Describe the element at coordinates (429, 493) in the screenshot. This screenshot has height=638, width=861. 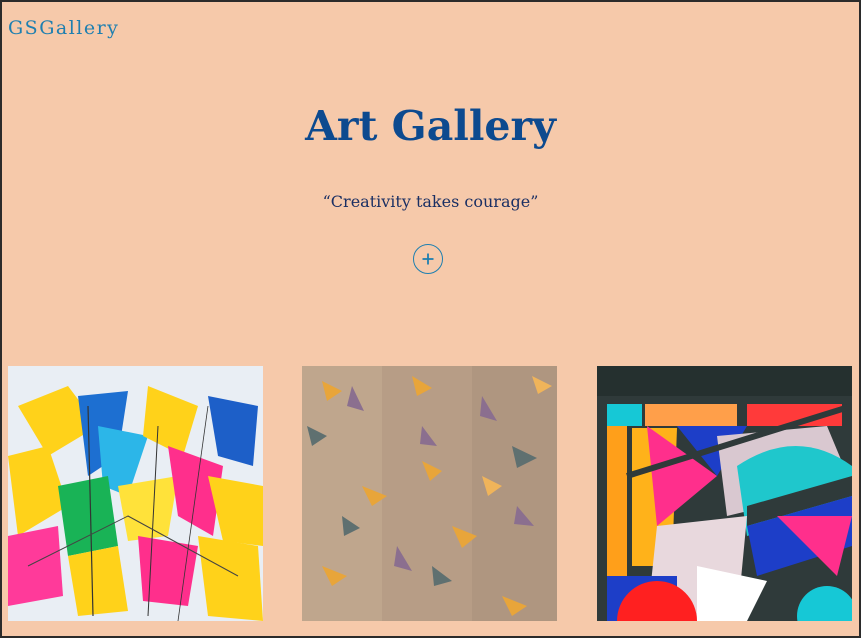
I see `gallery-image-paper-birds` at that location.